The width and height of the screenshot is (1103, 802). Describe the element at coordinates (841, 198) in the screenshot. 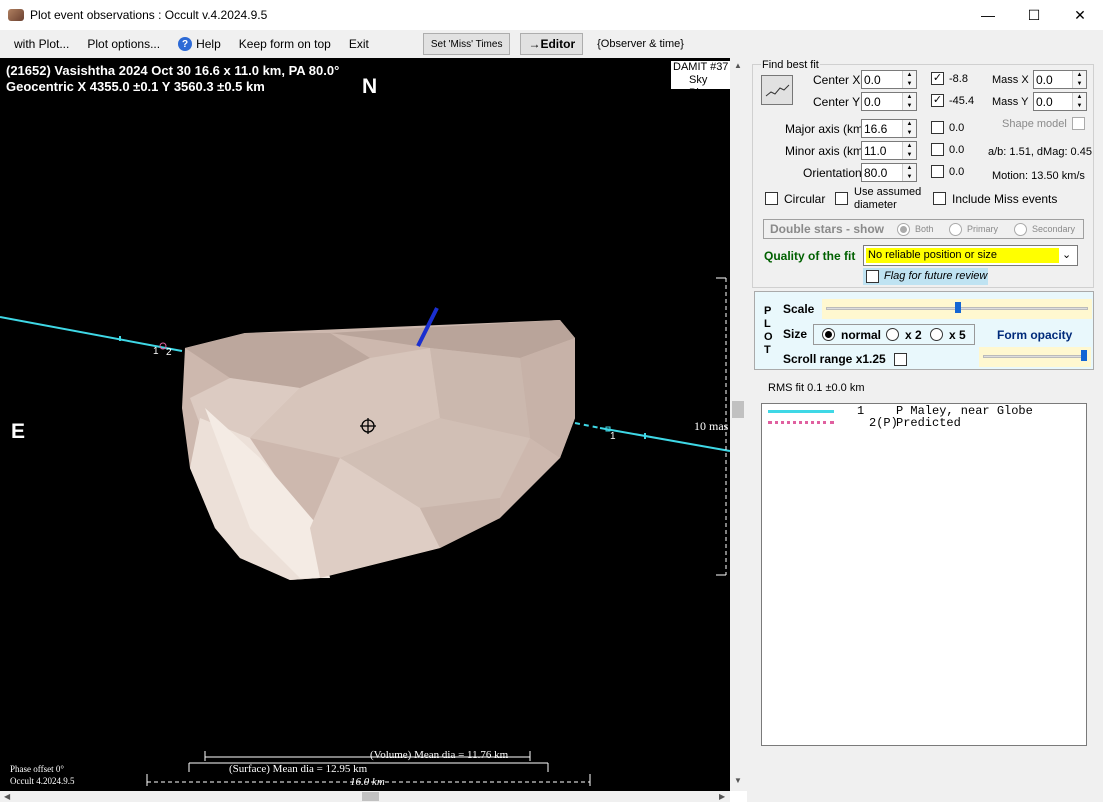

I see `use-assumed-checkbox` at that location.